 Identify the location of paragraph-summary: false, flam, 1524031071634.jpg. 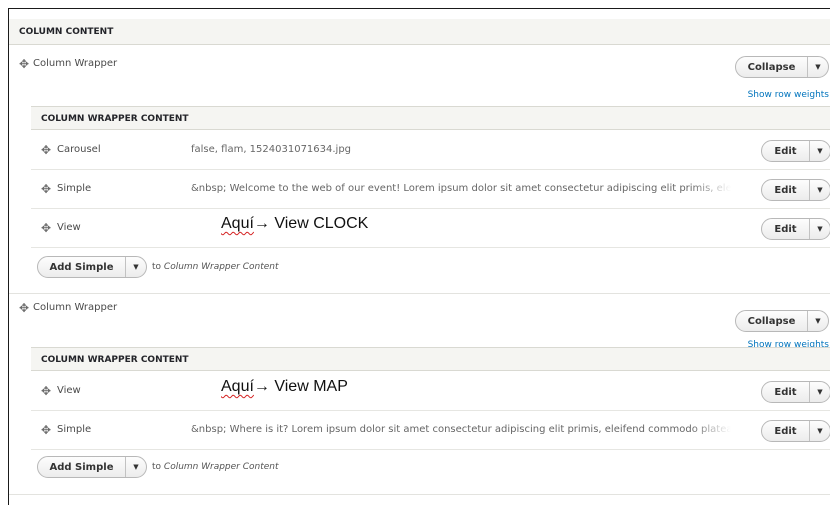
(271, 149).